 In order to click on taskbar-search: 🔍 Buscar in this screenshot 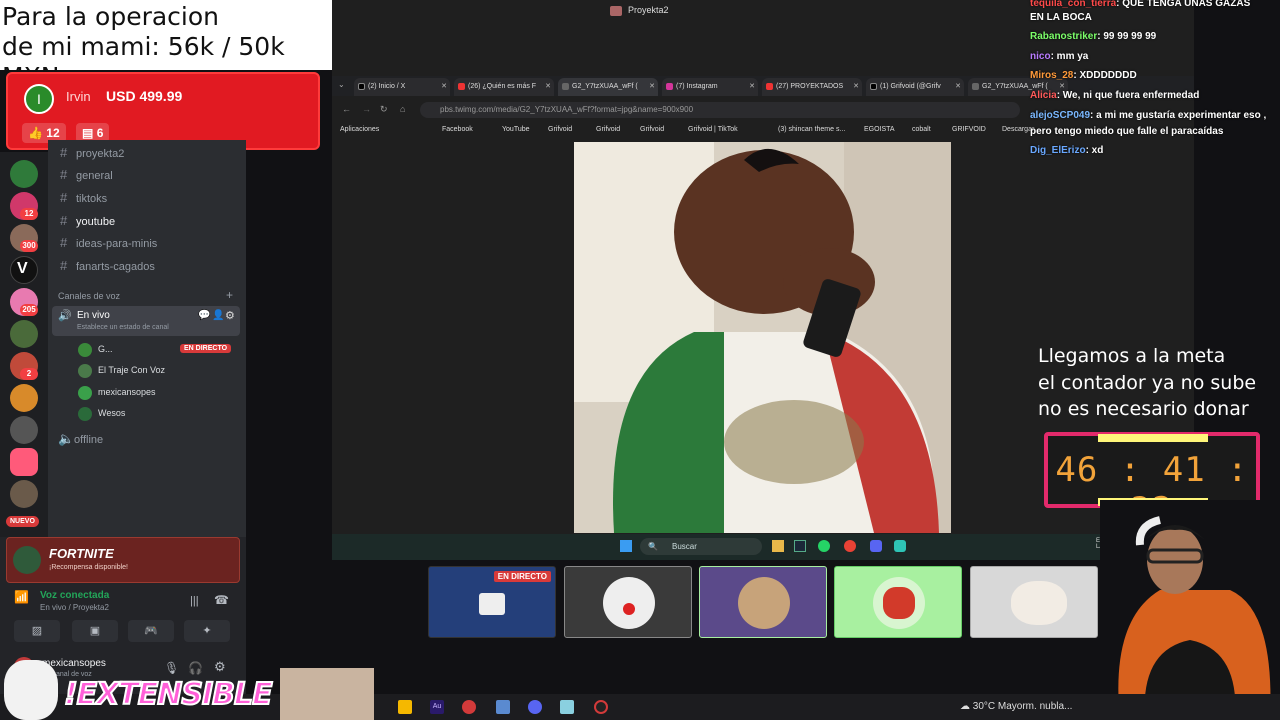, I will do `click(701, 546)`.